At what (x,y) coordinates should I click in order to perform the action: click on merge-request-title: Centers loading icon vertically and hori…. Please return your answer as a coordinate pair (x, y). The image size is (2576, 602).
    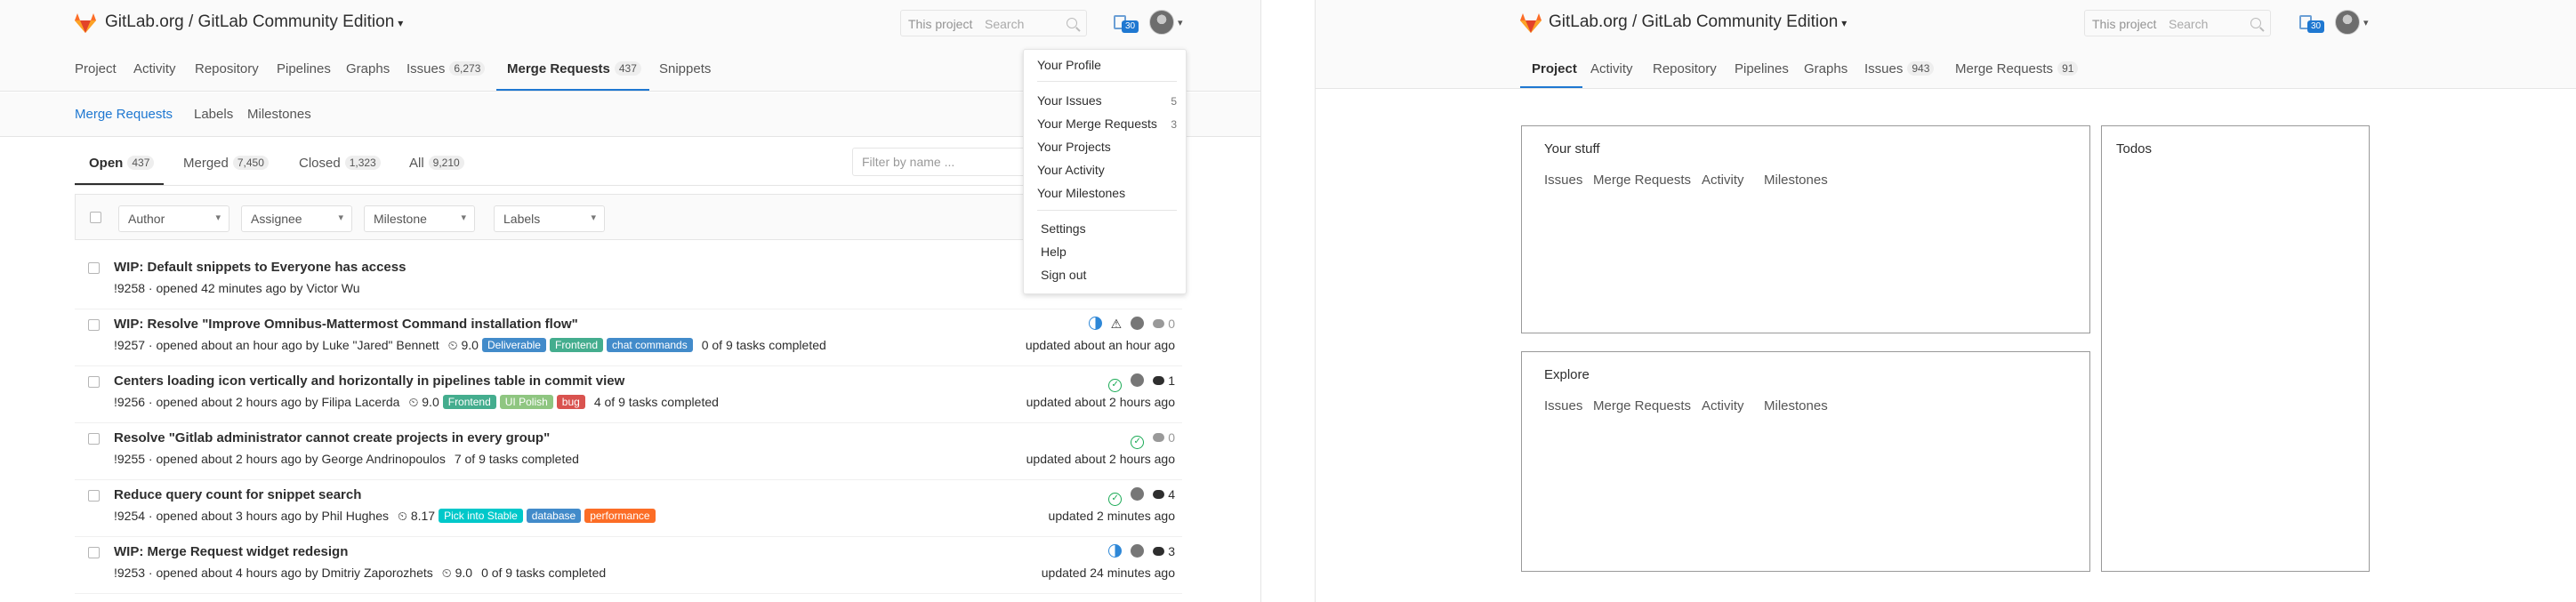
    Looking at the image, I should click on (369, 381).